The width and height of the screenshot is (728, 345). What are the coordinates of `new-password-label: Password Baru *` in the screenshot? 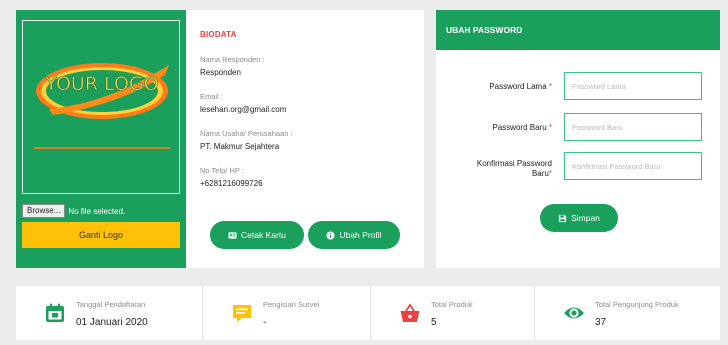 It's located at (522, 127).